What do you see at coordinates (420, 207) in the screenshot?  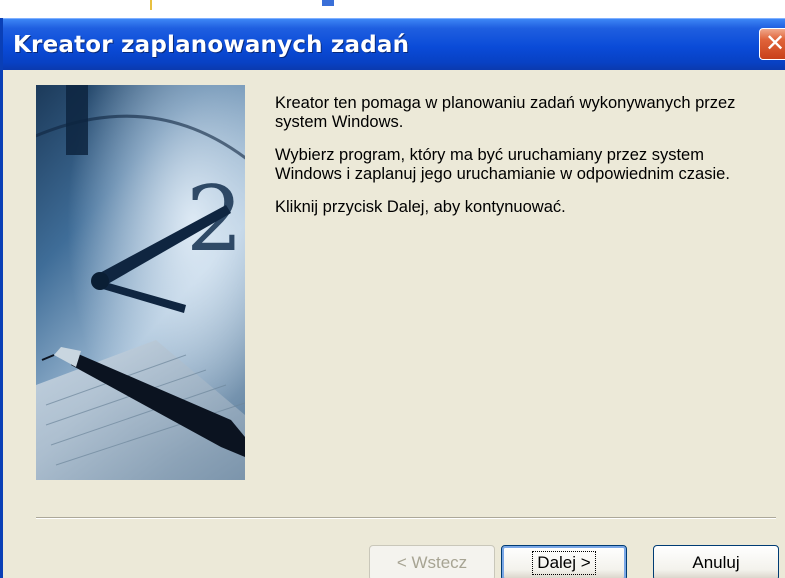 I see `continue-paragraph: Kliknij przycisk Dalej, aby kontynuować.` at bounding box center [420, 207].